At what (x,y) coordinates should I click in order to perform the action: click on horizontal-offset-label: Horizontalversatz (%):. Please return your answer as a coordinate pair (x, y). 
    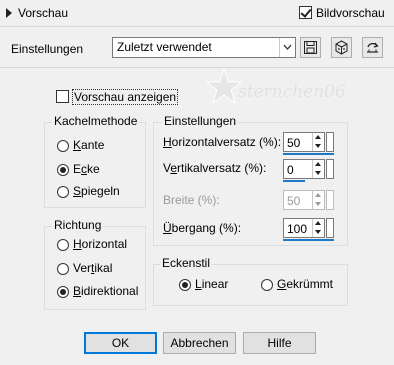
    Looking at the image, I should click on (222, 142).